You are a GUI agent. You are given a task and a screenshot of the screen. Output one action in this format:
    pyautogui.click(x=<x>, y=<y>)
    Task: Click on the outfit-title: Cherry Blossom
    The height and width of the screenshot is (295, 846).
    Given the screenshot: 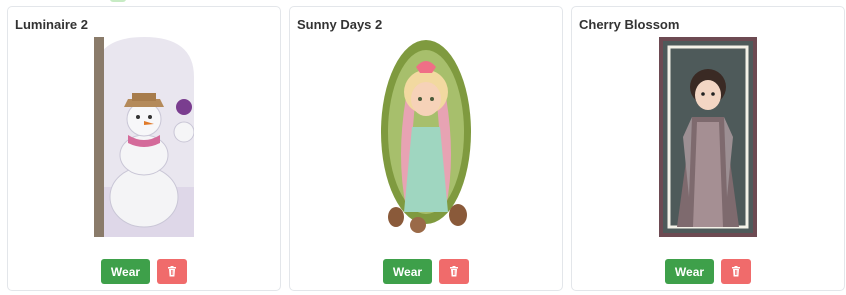 What is the action you would take?
    pyautogui.click(x=629, y=24)
    